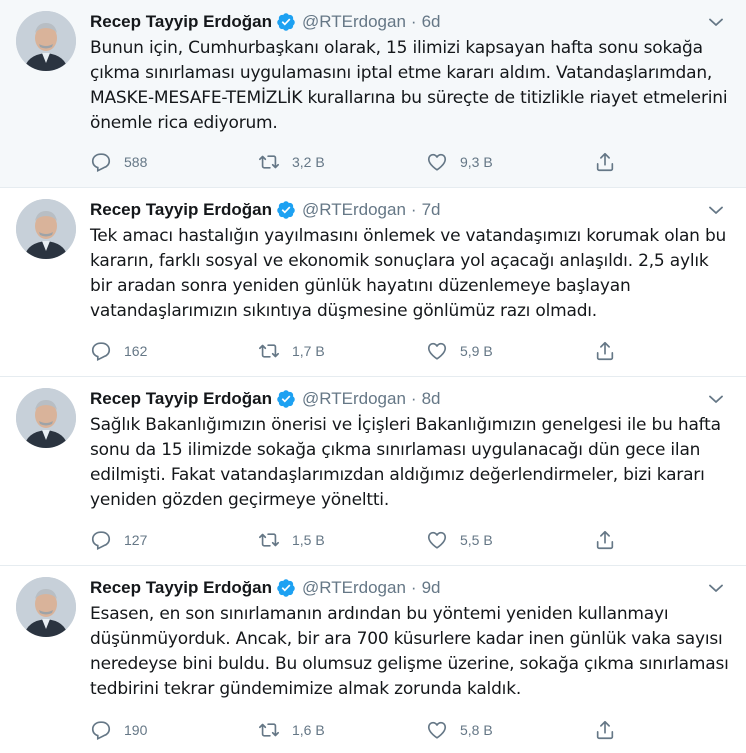 Image resolution: width=746 pixels, height=753 pixels. Describe the element at coordinates (510, 730) in the screenshot. I see `like-button: 5,8 B` at that location.